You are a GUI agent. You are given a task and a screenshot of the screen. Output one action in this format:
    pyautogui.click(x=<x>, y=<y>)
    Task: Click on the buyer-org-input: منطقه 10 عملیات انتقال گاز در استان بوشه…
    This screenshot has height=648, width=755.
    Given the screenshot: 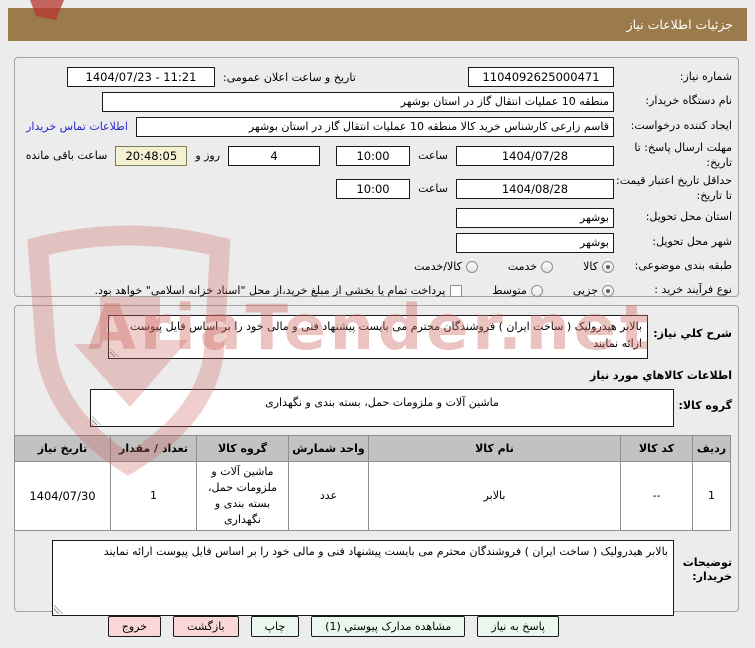 What is the action you would take?
    pyautogui.click(x=358, y=101)
    